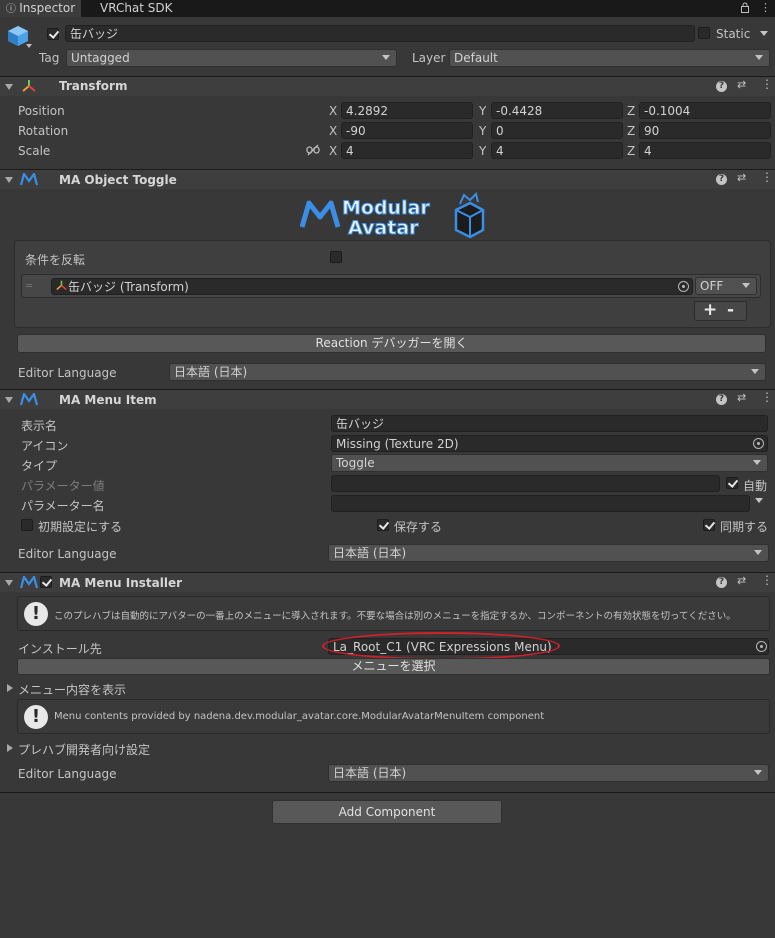 This screenshot has width=775, height=938. I want to click on object-toggle-header: MA Object Toggle ? ⇄ ⋮, so click(387, 179).